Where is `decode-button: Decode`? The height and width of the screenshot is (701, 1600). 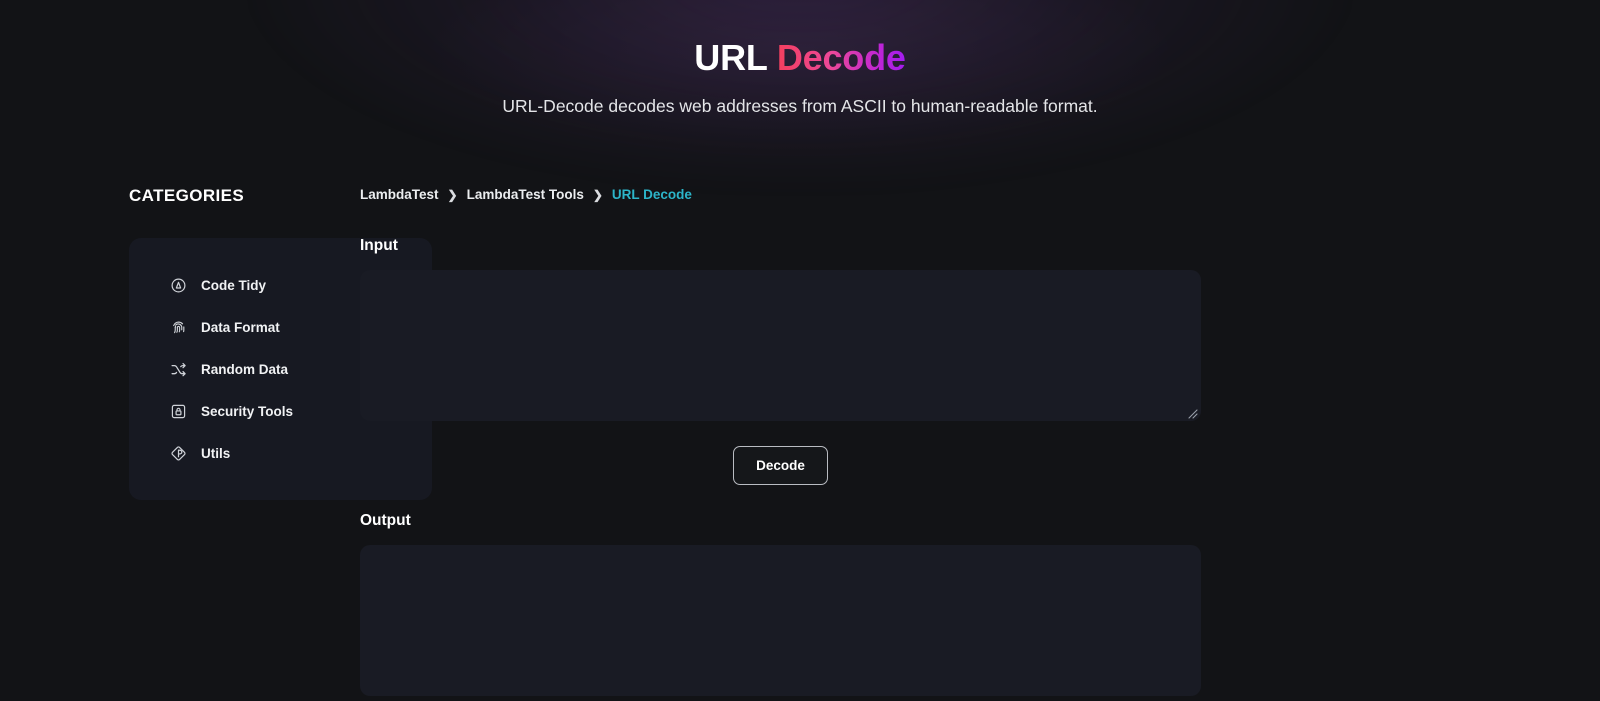 decode-button: Decode is located at coordinates (780, 465).